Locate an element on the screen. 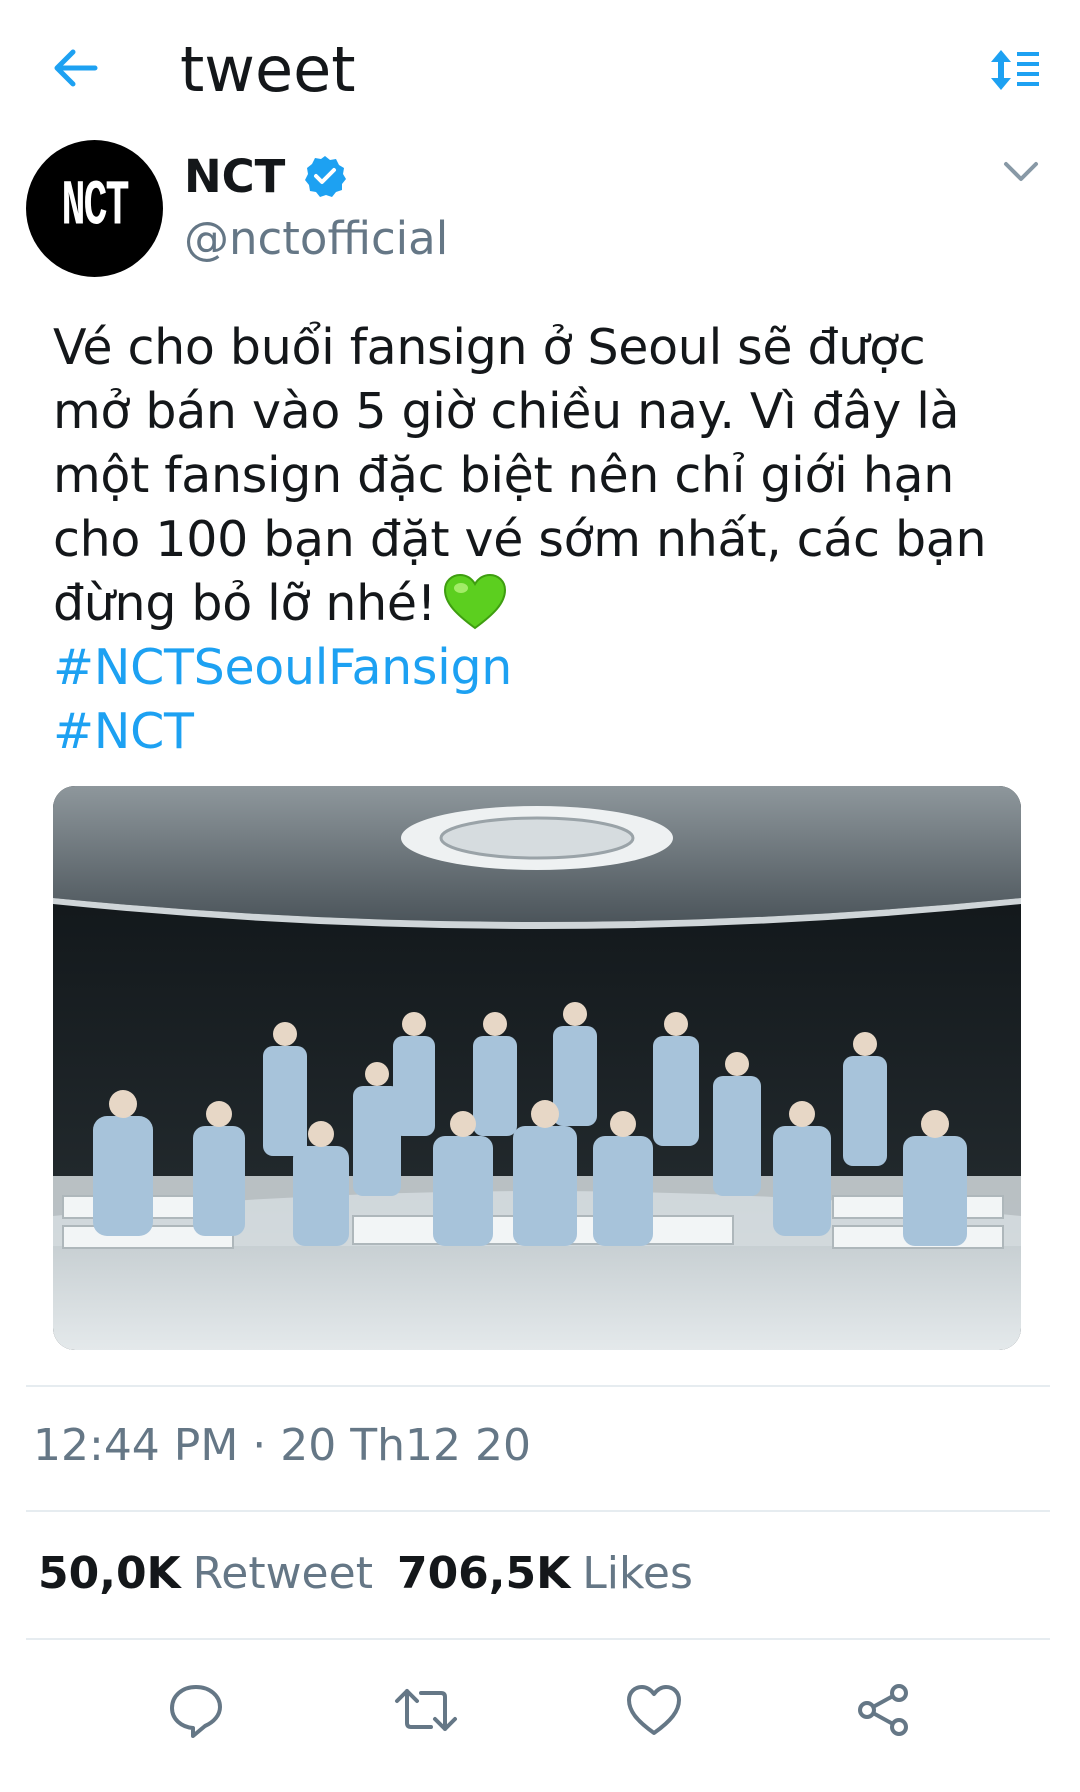 This screenshot has width=1080, height=1792. avatar-logo: NCT is located at coordinates (95, 208).